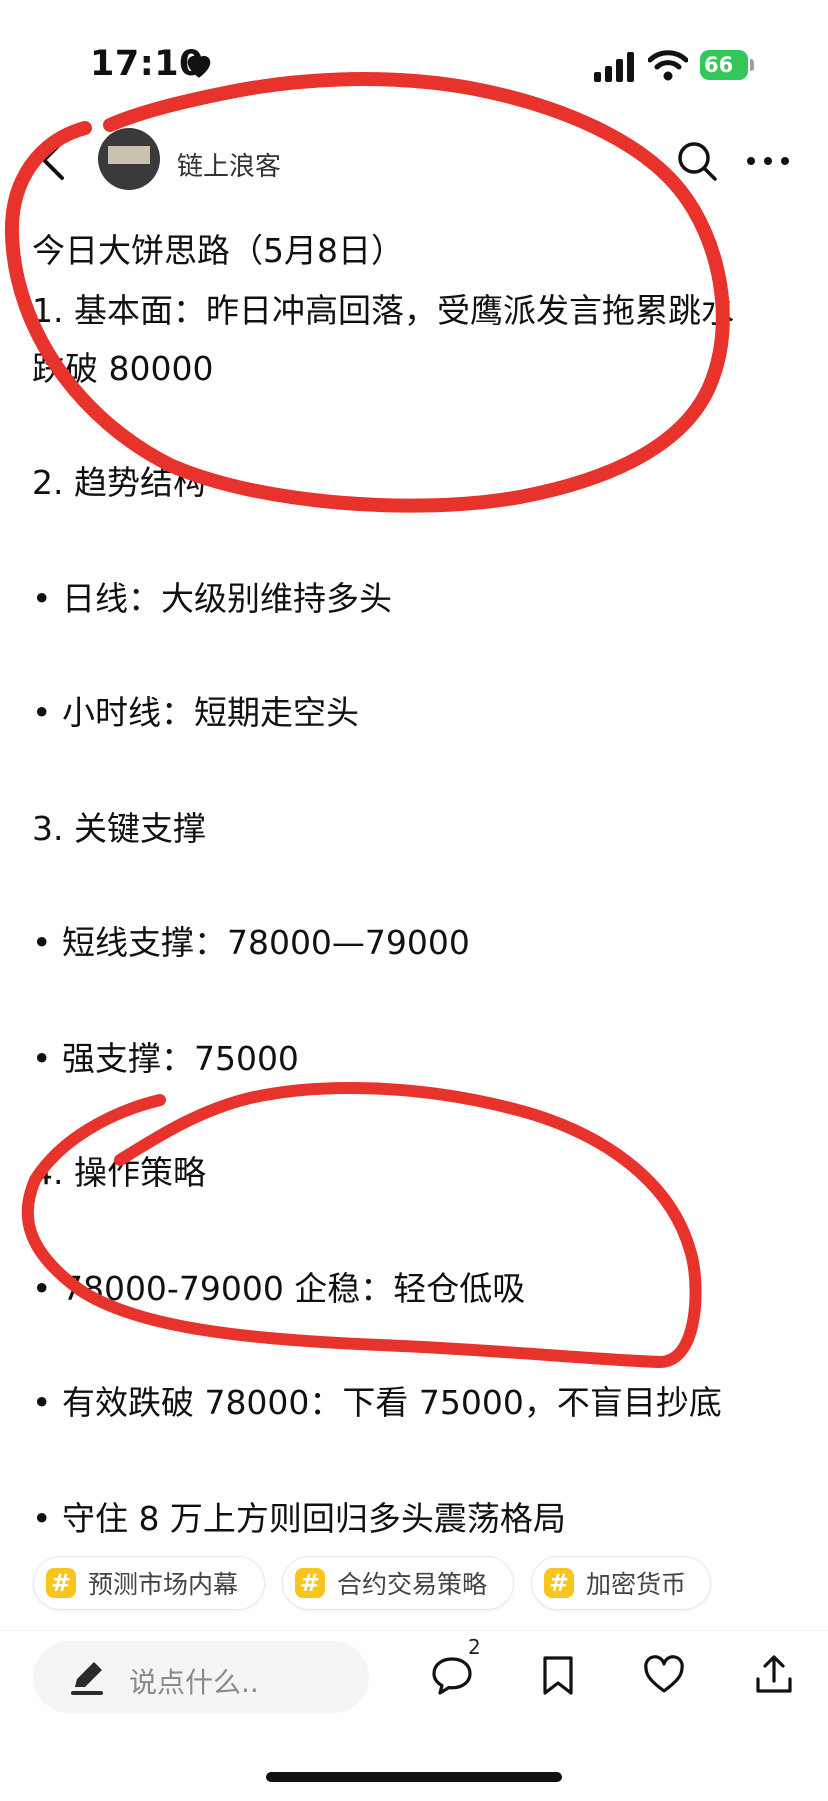 This screenshot has width=828, height=1801. I want to click on more-icon, so click(768, 161).